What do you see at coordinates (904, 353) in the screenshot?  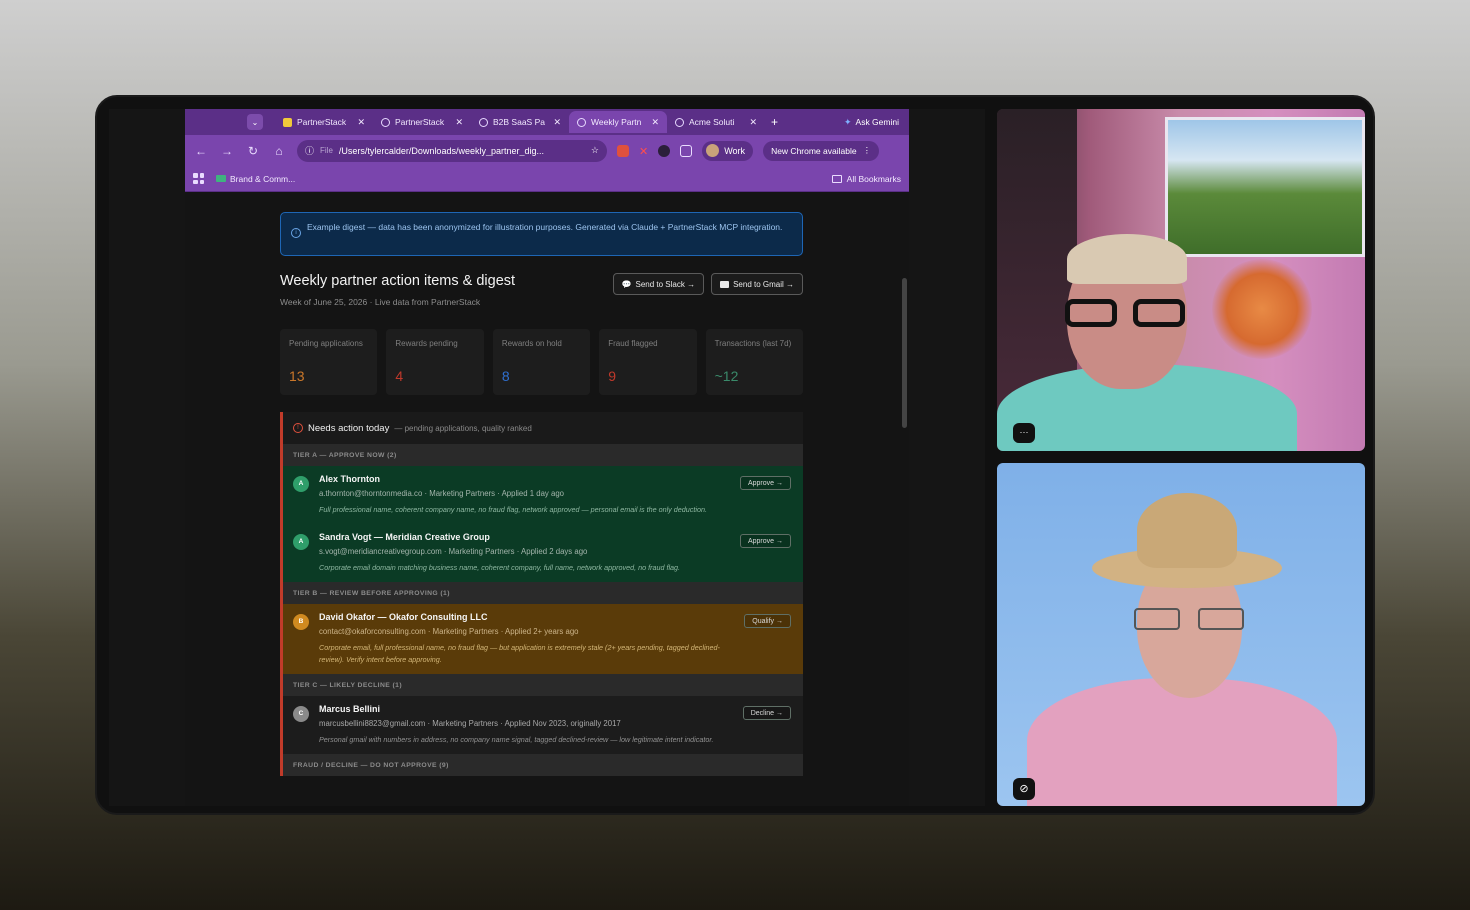 I see `scrollbar` at bounding box center [904, 353].